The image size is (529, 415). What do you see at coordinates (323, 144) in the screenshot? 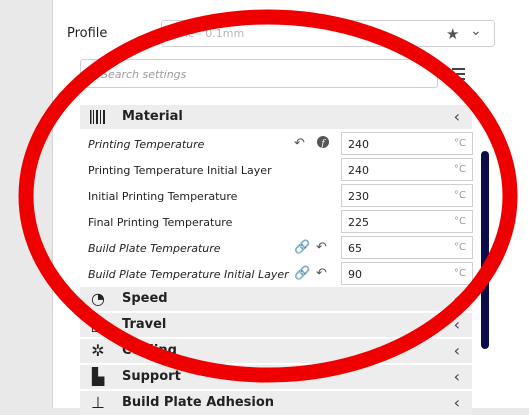
I see `formula-icon: f` at bounding box center [323, 144].